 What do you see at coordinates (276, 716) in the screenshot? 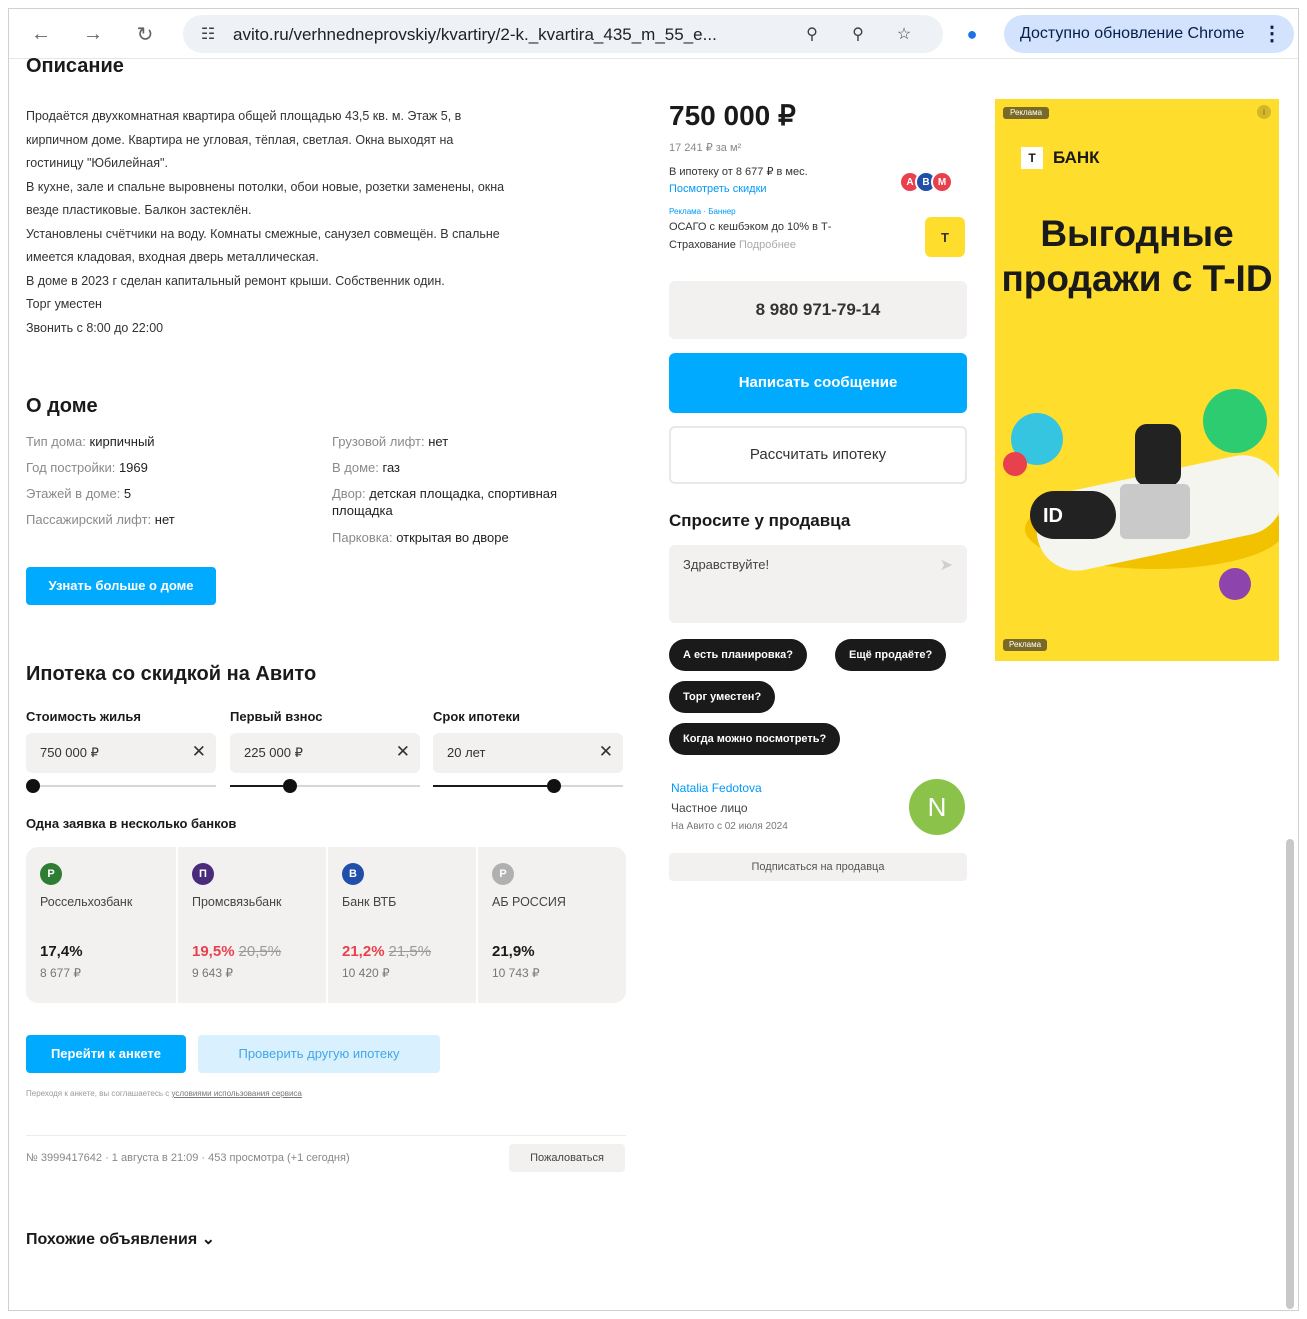
I see `mortgage-field-label: Первый взнос` at bounding box center [276, 716].